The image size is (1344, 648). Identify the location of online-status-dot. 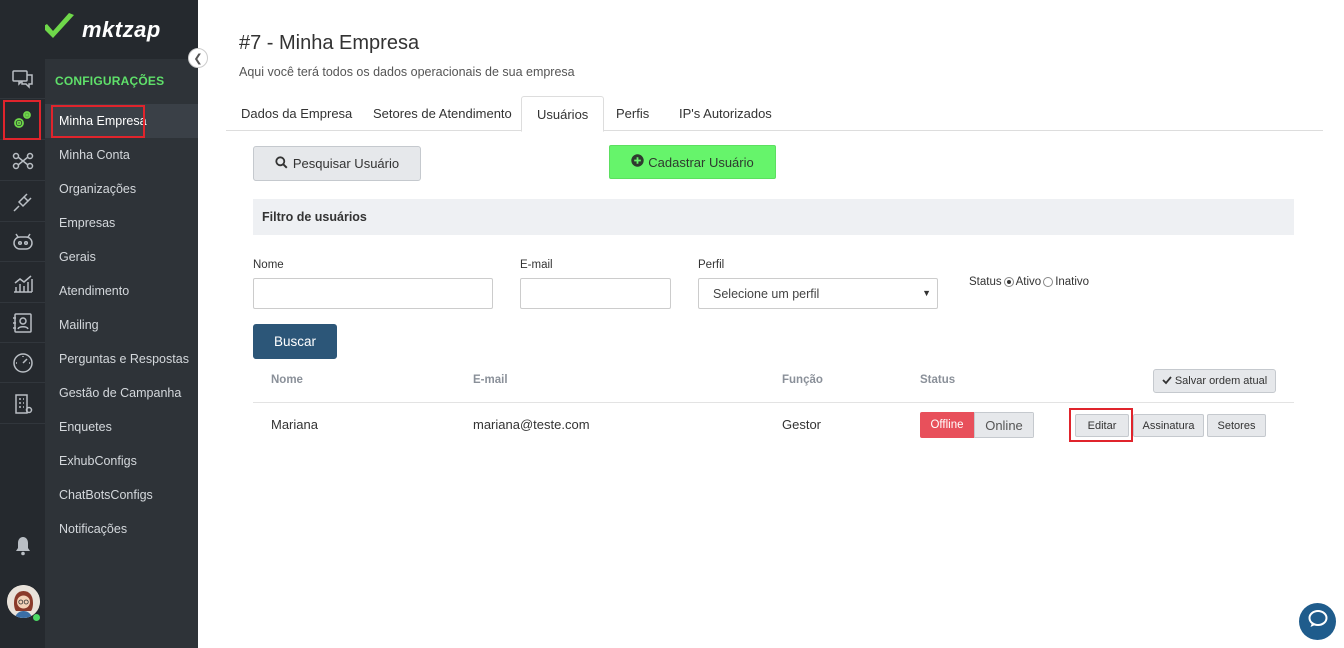
(36, 617).